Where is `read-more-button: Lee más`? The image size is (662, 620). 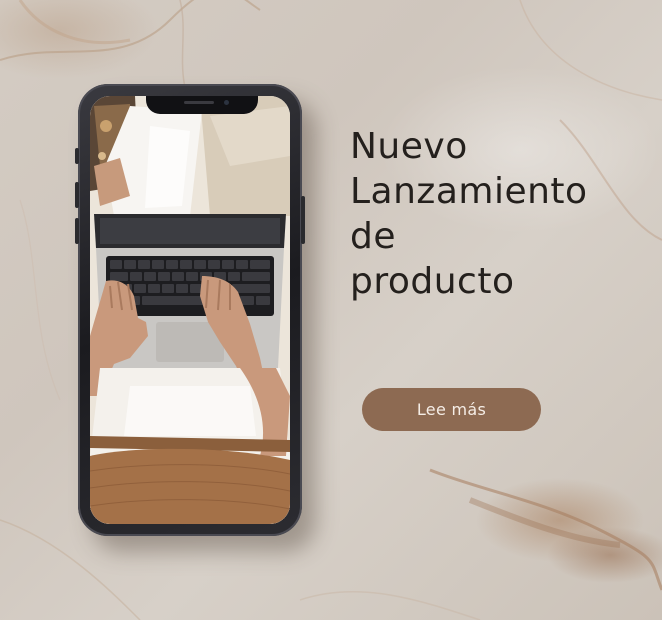
read-more-button: Lee más is located at coordinates (451, 409).